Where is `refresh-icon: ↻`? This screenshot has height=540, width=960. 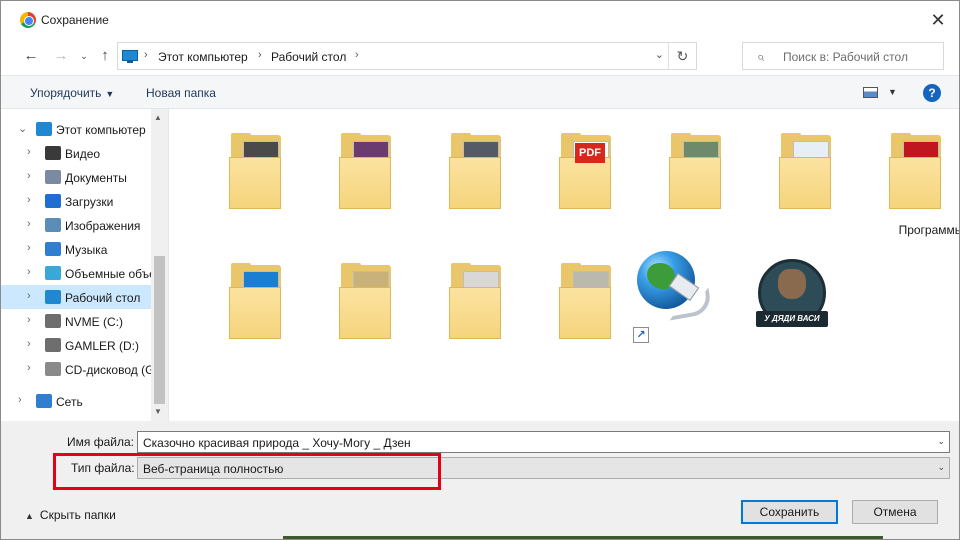 refresh-icon: ↻ is located at coordinates (682, 56).